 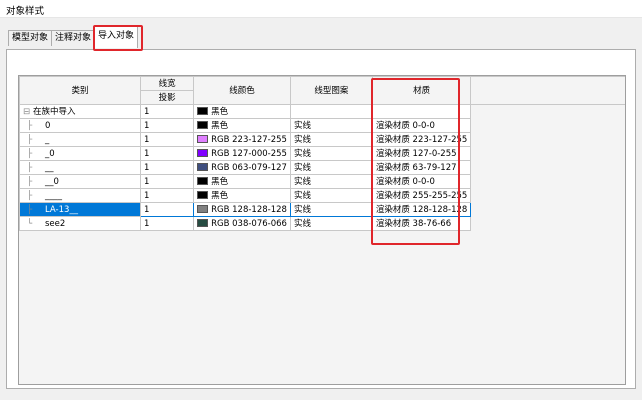 I want to click on header-material: 材质, so click(x=421, y=90).